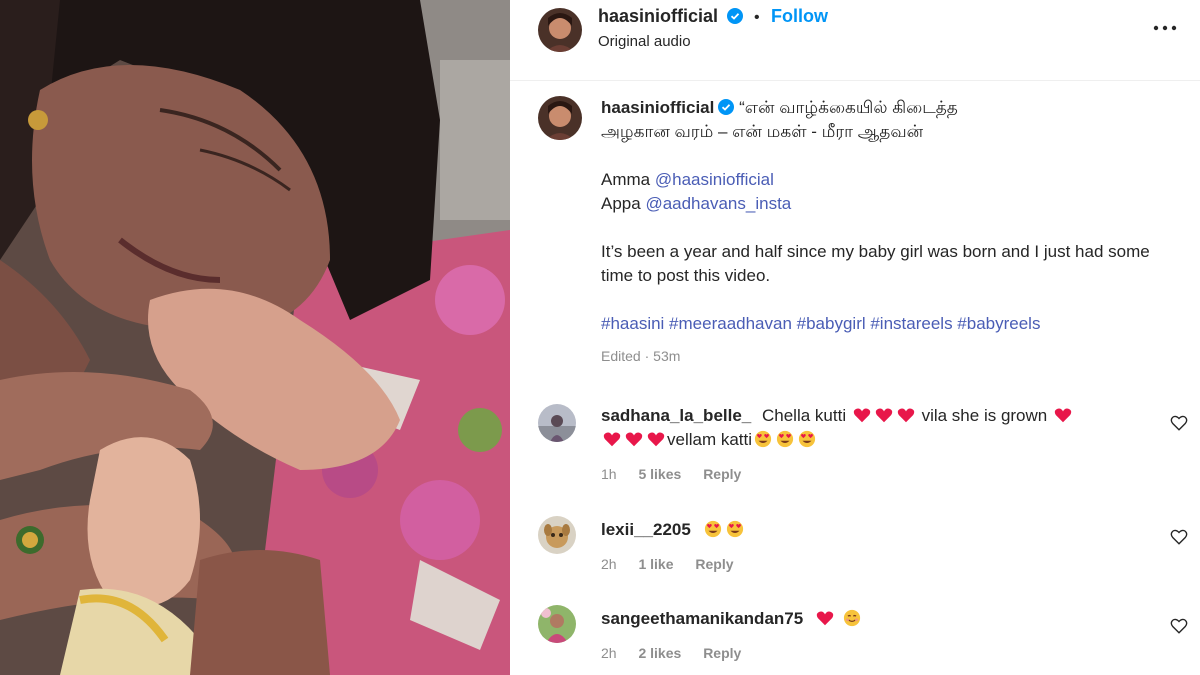 Image resolution: width=1200 pixels, height=675 pixels. I want to click on comment-text: Chella kutti, so click(804, 415).